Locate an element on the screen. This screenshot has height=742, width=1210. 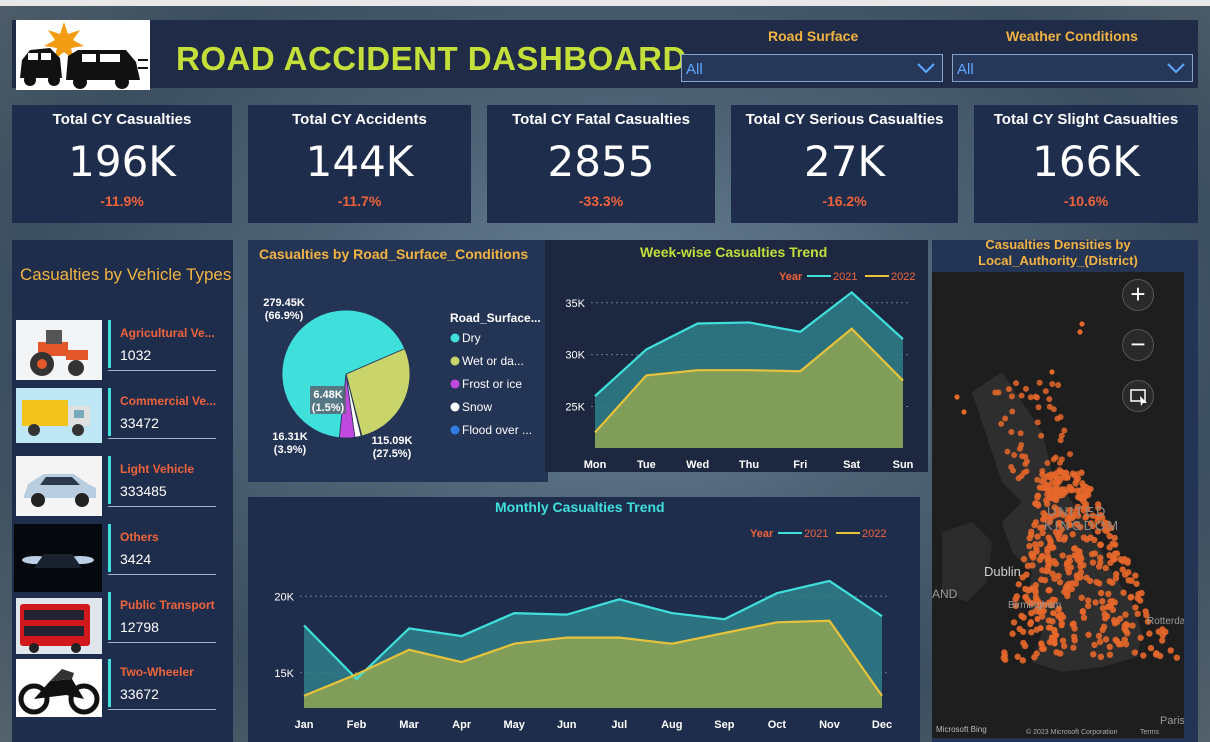
vehicle-row-agricultural: Agricultural Ve... 1032 is located at coordinates (116, 350).